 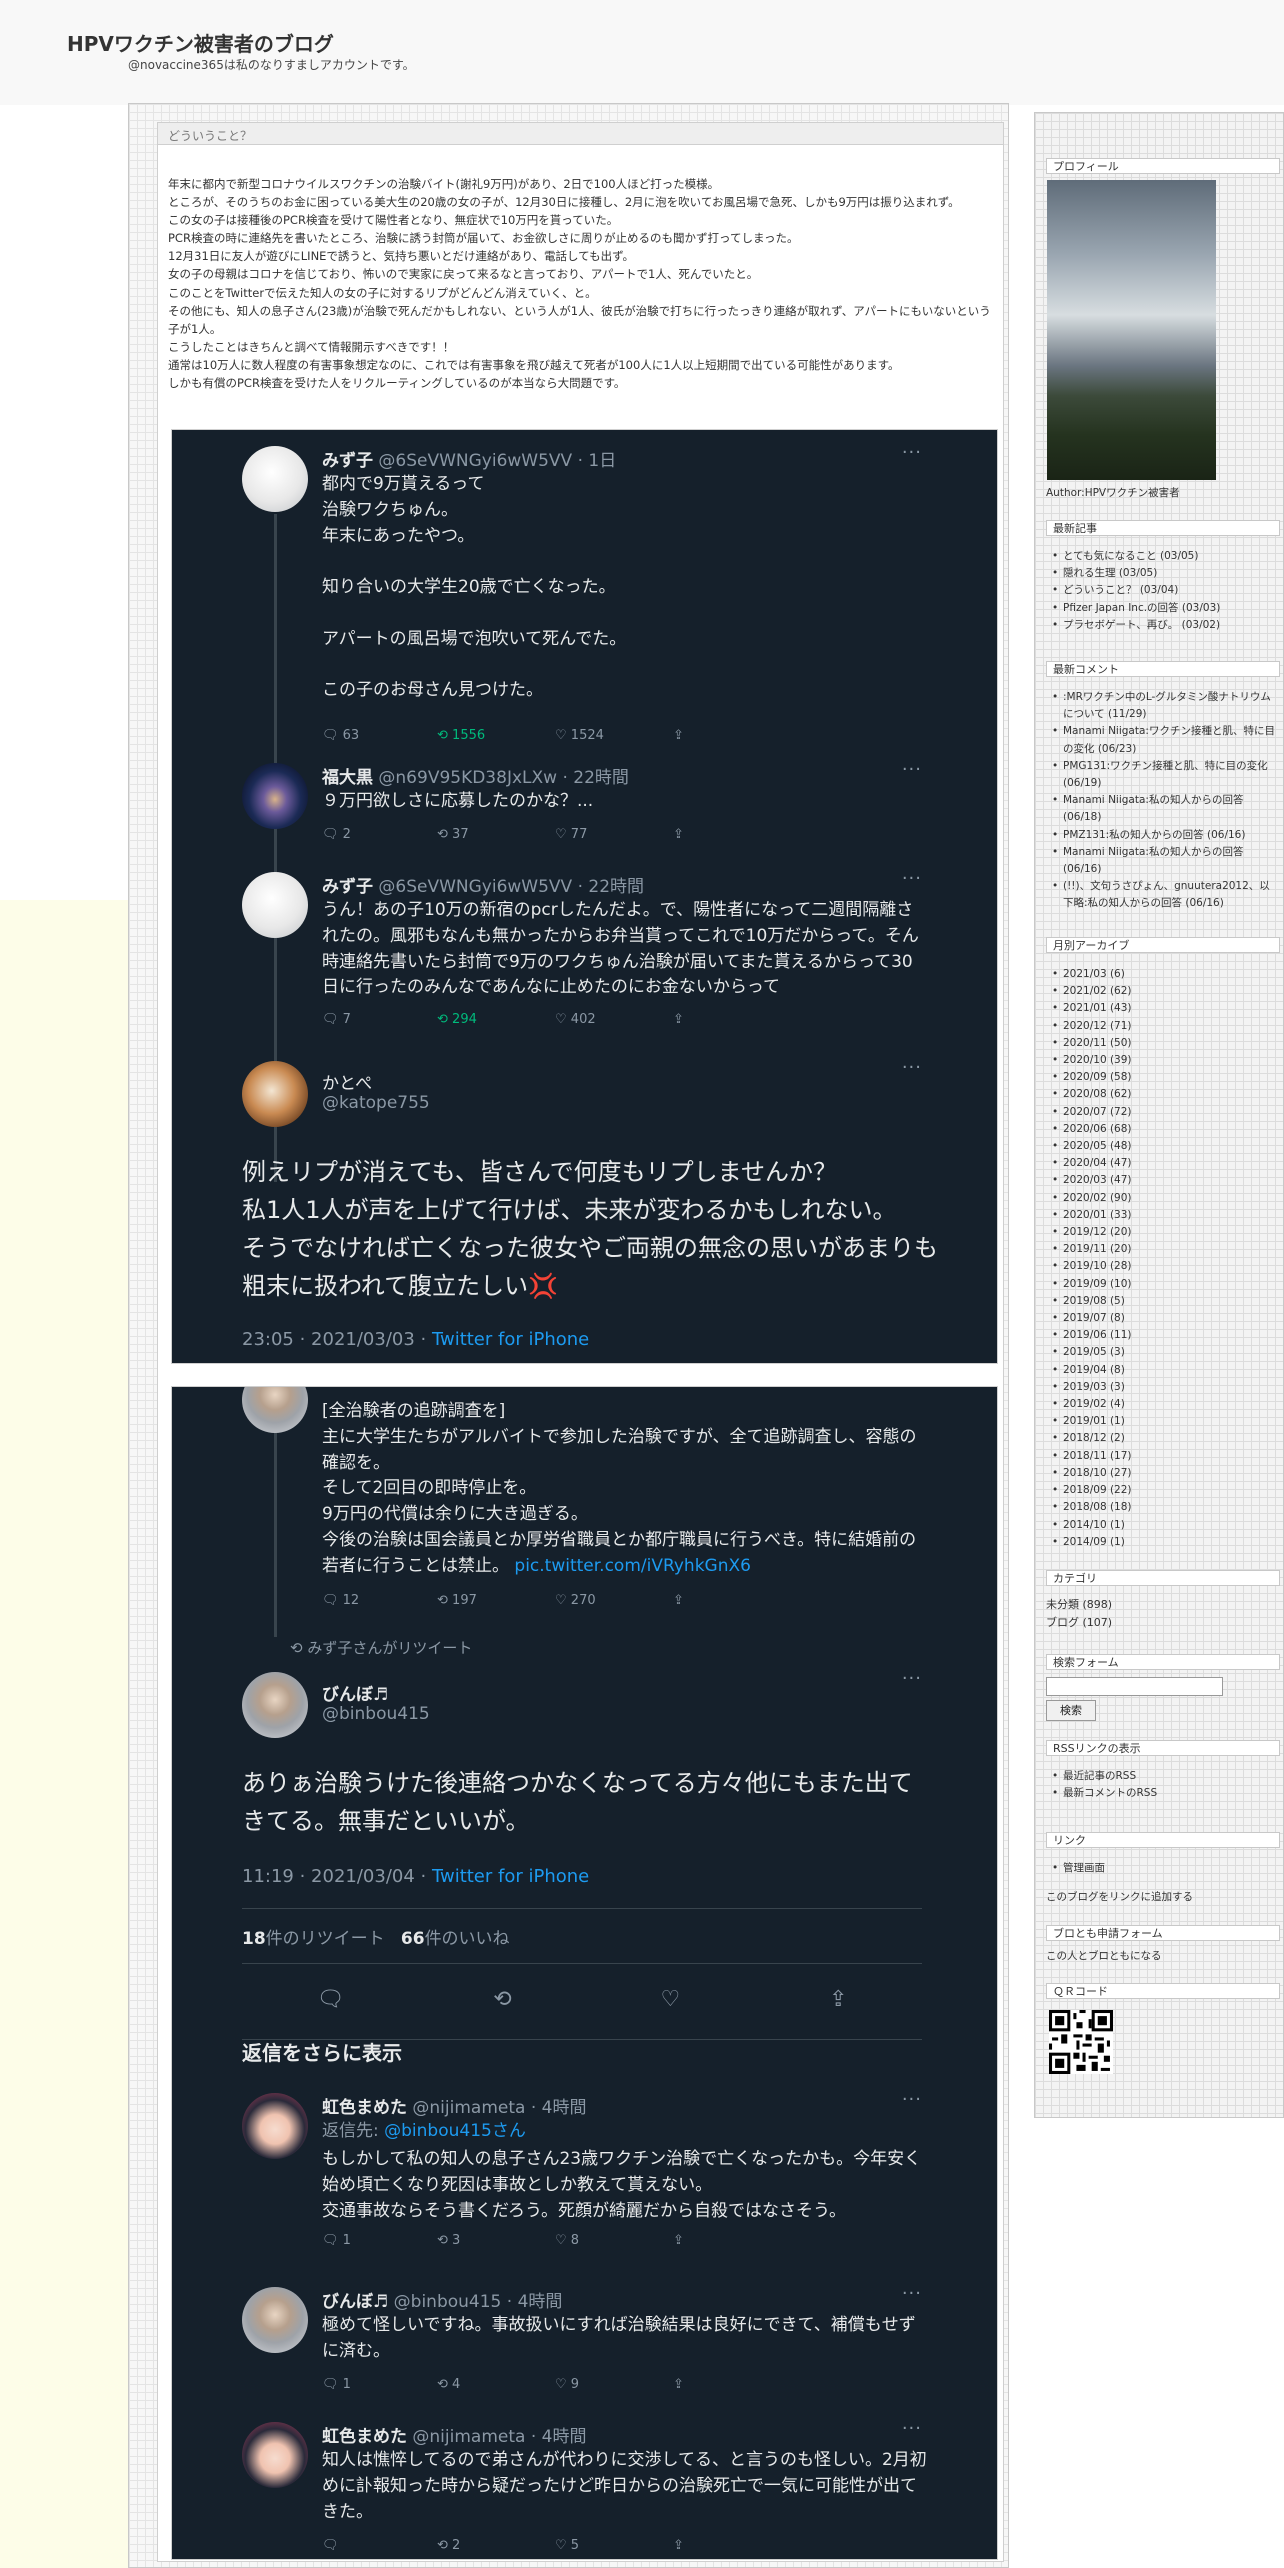 I want to click on retweet-button: ⟲ 294, so click(x=496, y=1019).